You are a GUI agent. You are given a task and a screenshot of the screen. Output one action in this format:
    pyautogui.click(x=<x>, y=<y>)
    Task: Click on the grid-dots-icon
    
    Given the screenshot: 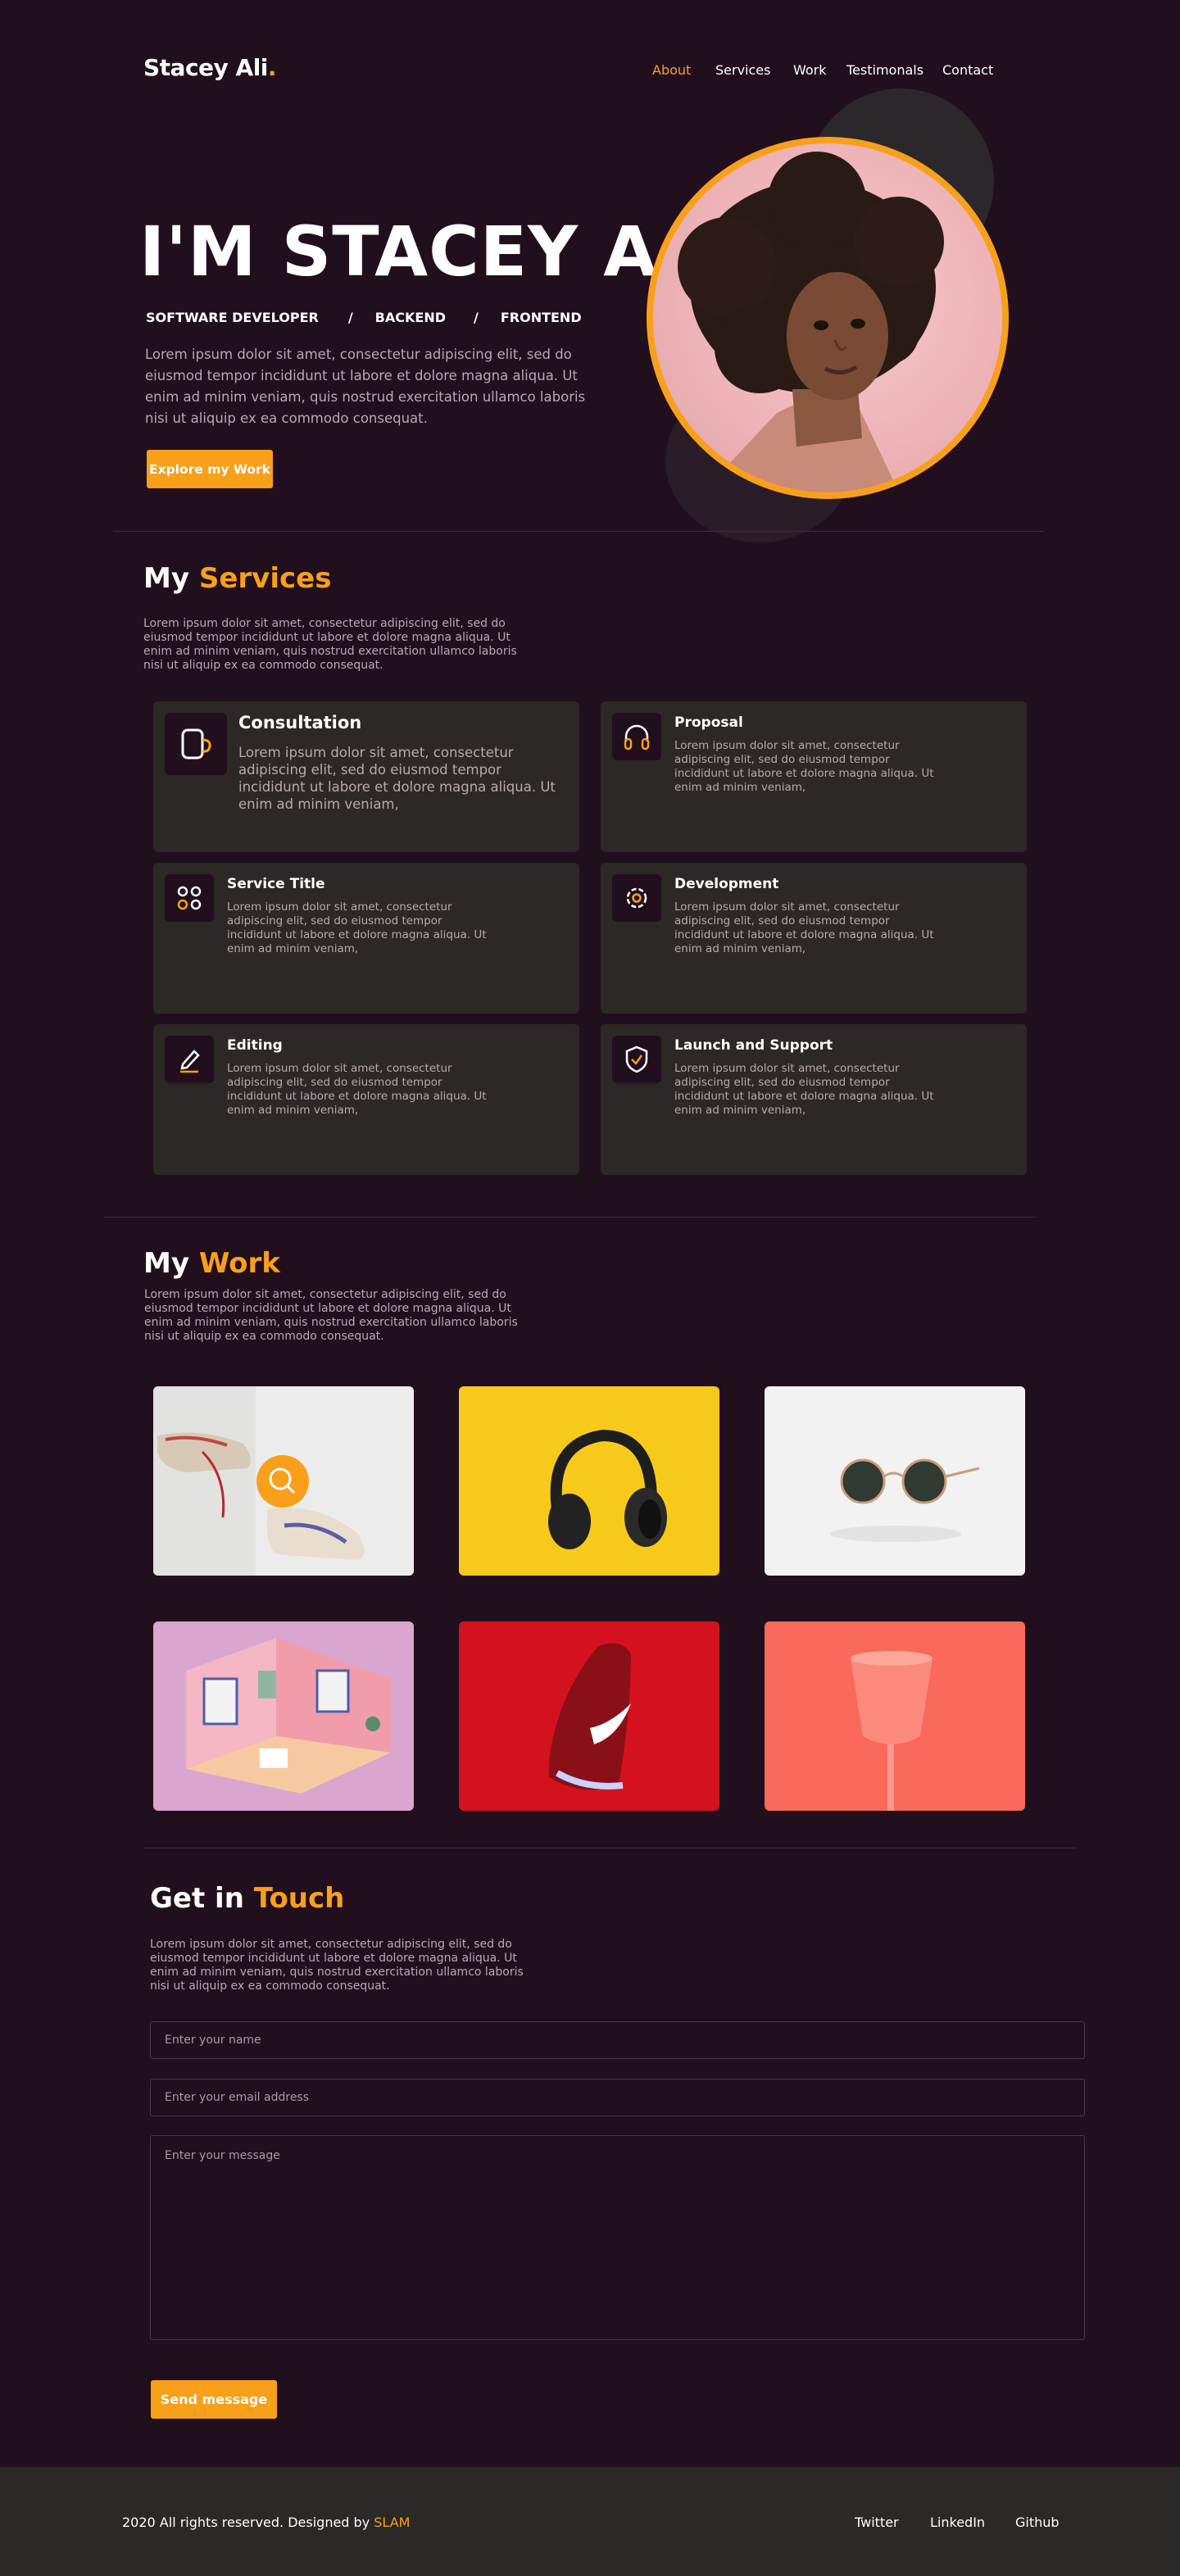 What is the action you would take?
    pyautogui.click(x=189, y=898)
    